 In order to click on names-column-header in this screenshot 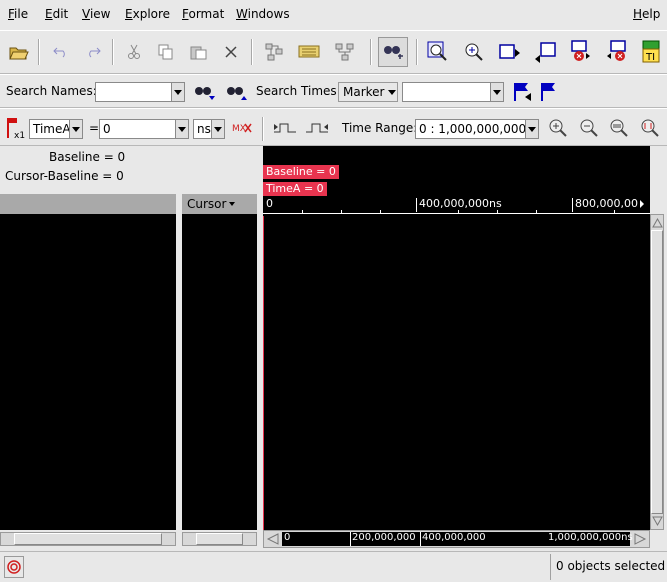, I will do `click(88, 204)`.